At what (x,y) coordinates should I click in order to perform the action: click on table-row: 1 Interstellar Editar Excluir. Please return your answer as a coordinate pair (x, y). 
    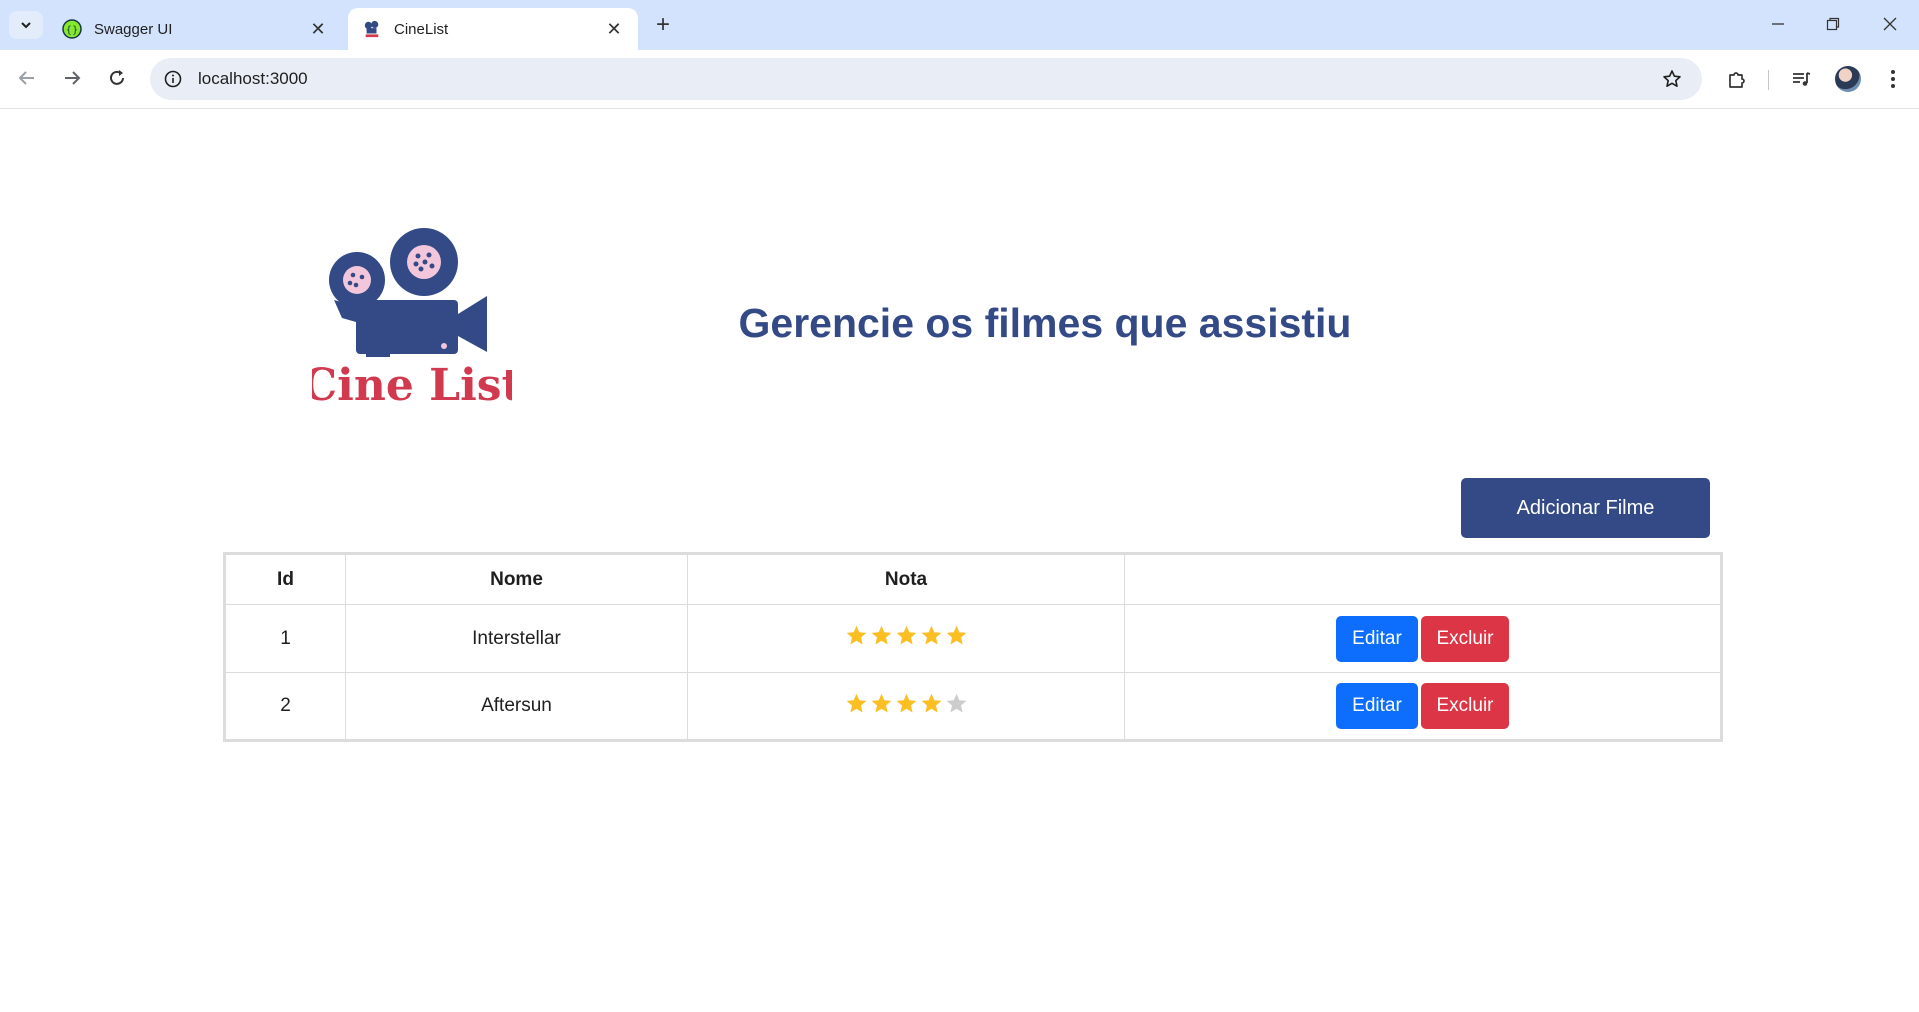
    Looking at the image, I should click on (973, 638).